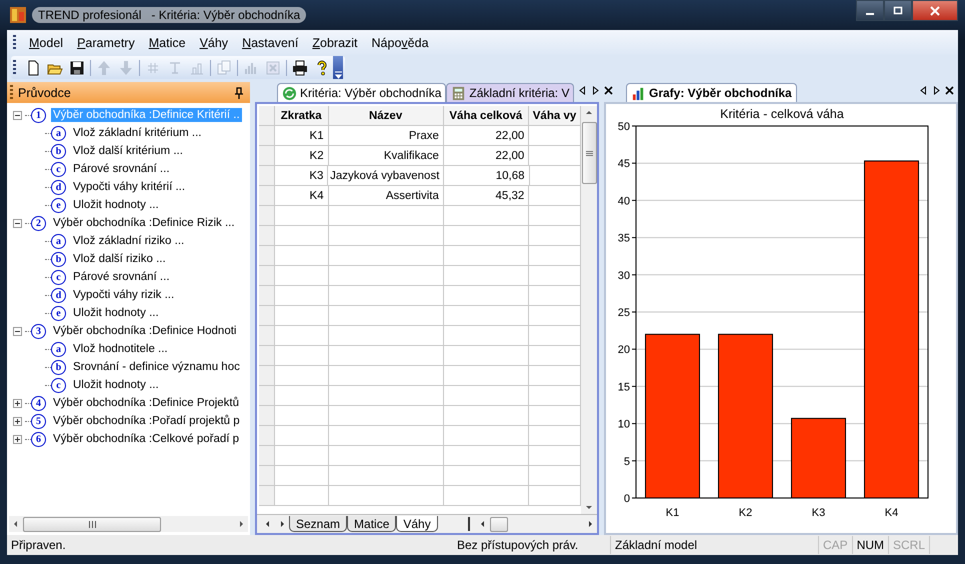 The width and height of the screenshot is (965, 564). Describe the element at coordinates (318, 524) in the screenshot. I see `sheet-tab: Seznam` at that location.